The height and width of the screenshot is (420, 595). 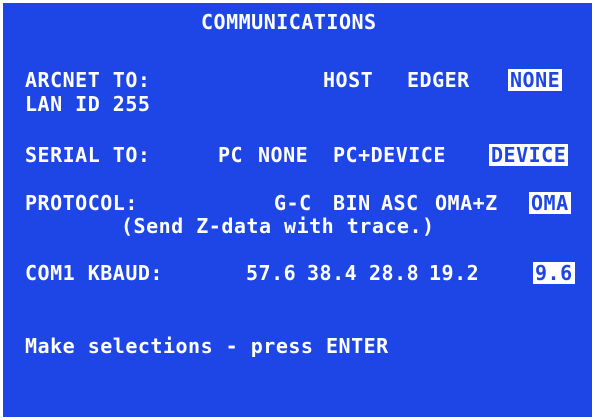 I want to click on kbaud-option-9-6: 9.6, so click(x=554, y=273).